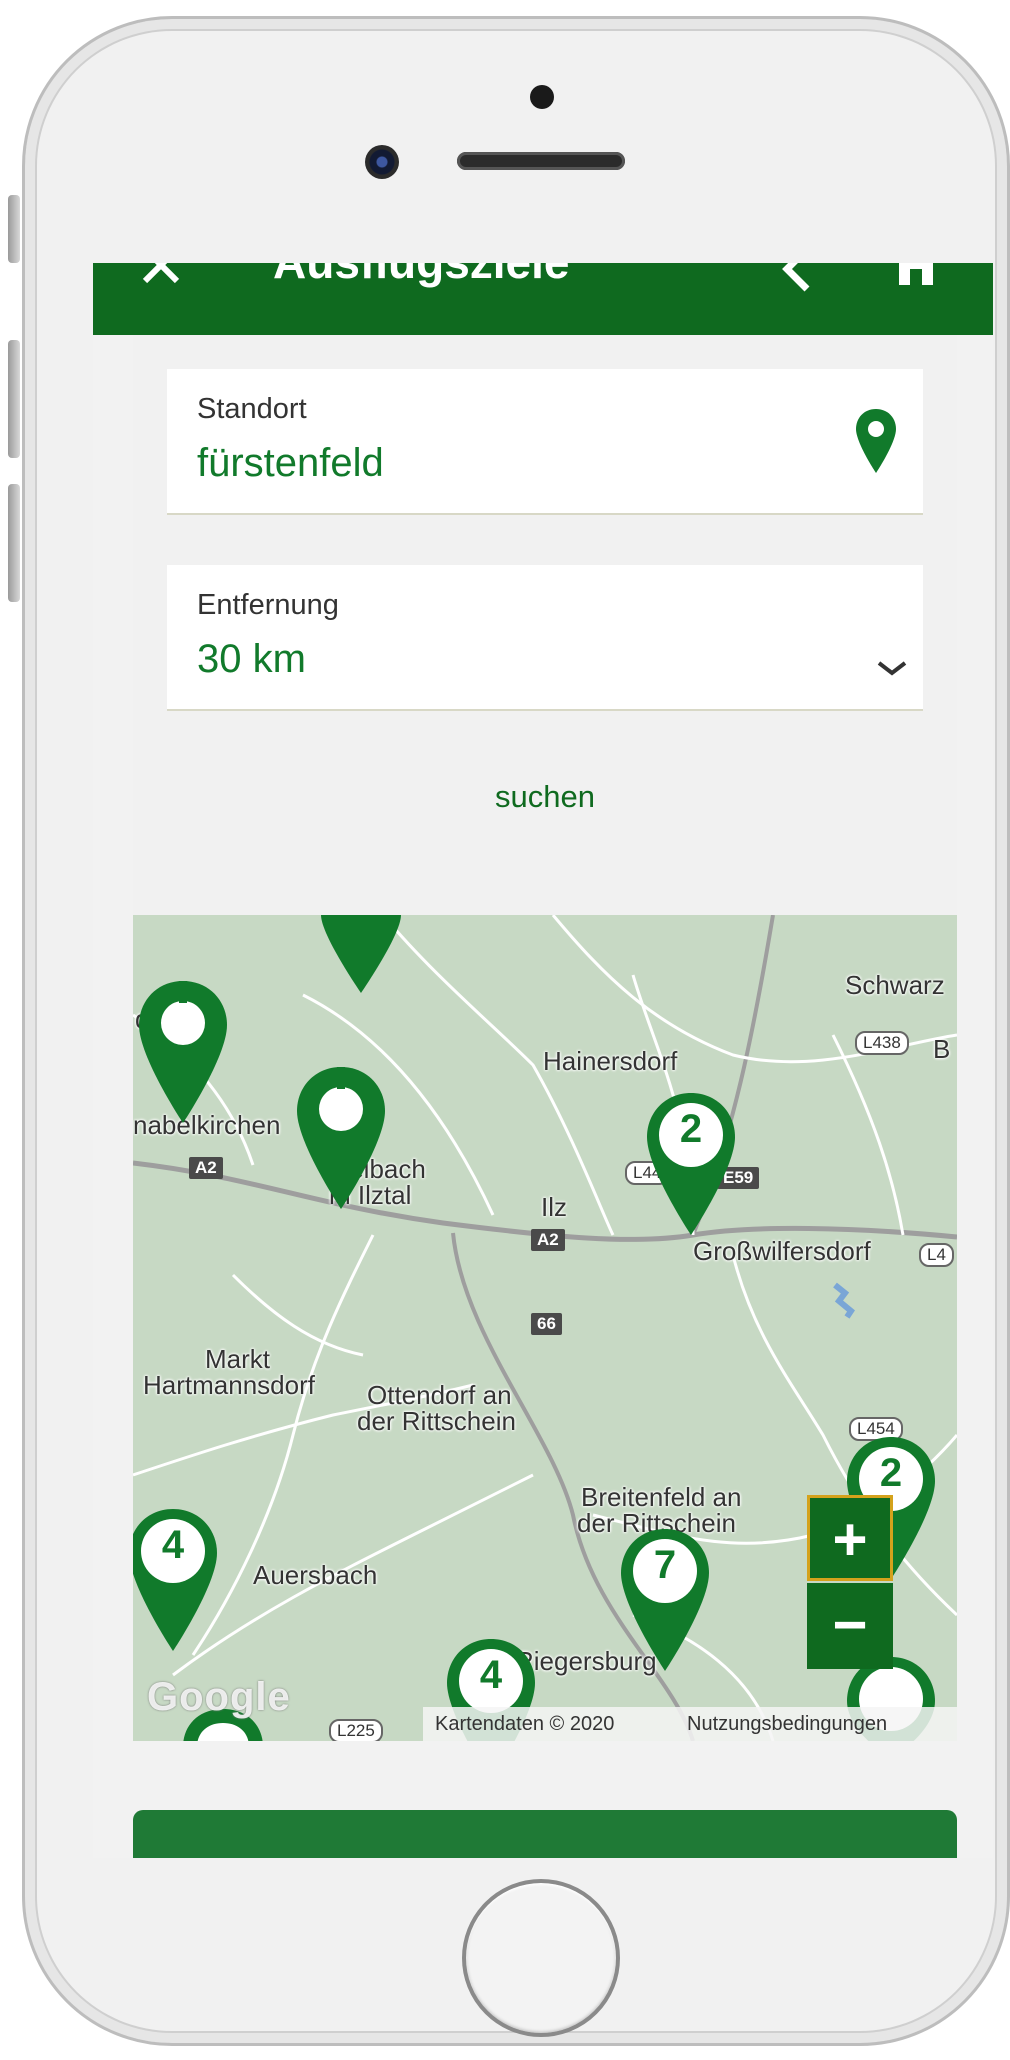  Describe the element at coordinates (439, 1395) in the screenshot. I see `place-label: Ottendorf an` at that location.